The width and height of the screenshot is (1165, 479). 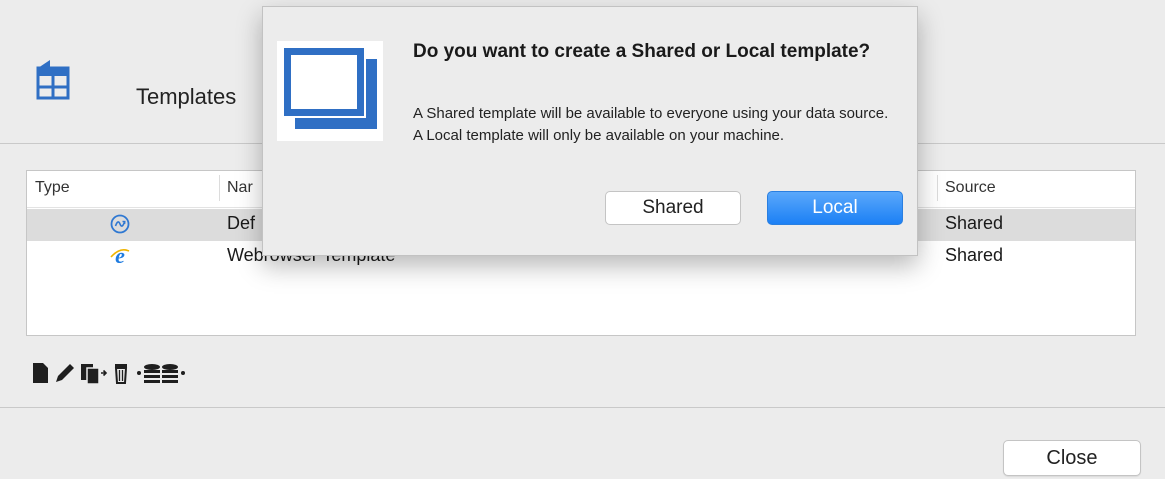 What do you see at coordinates (52, 188) in the screenshot?
I see `column-header-type: Type` at bounding box center [52, 188].